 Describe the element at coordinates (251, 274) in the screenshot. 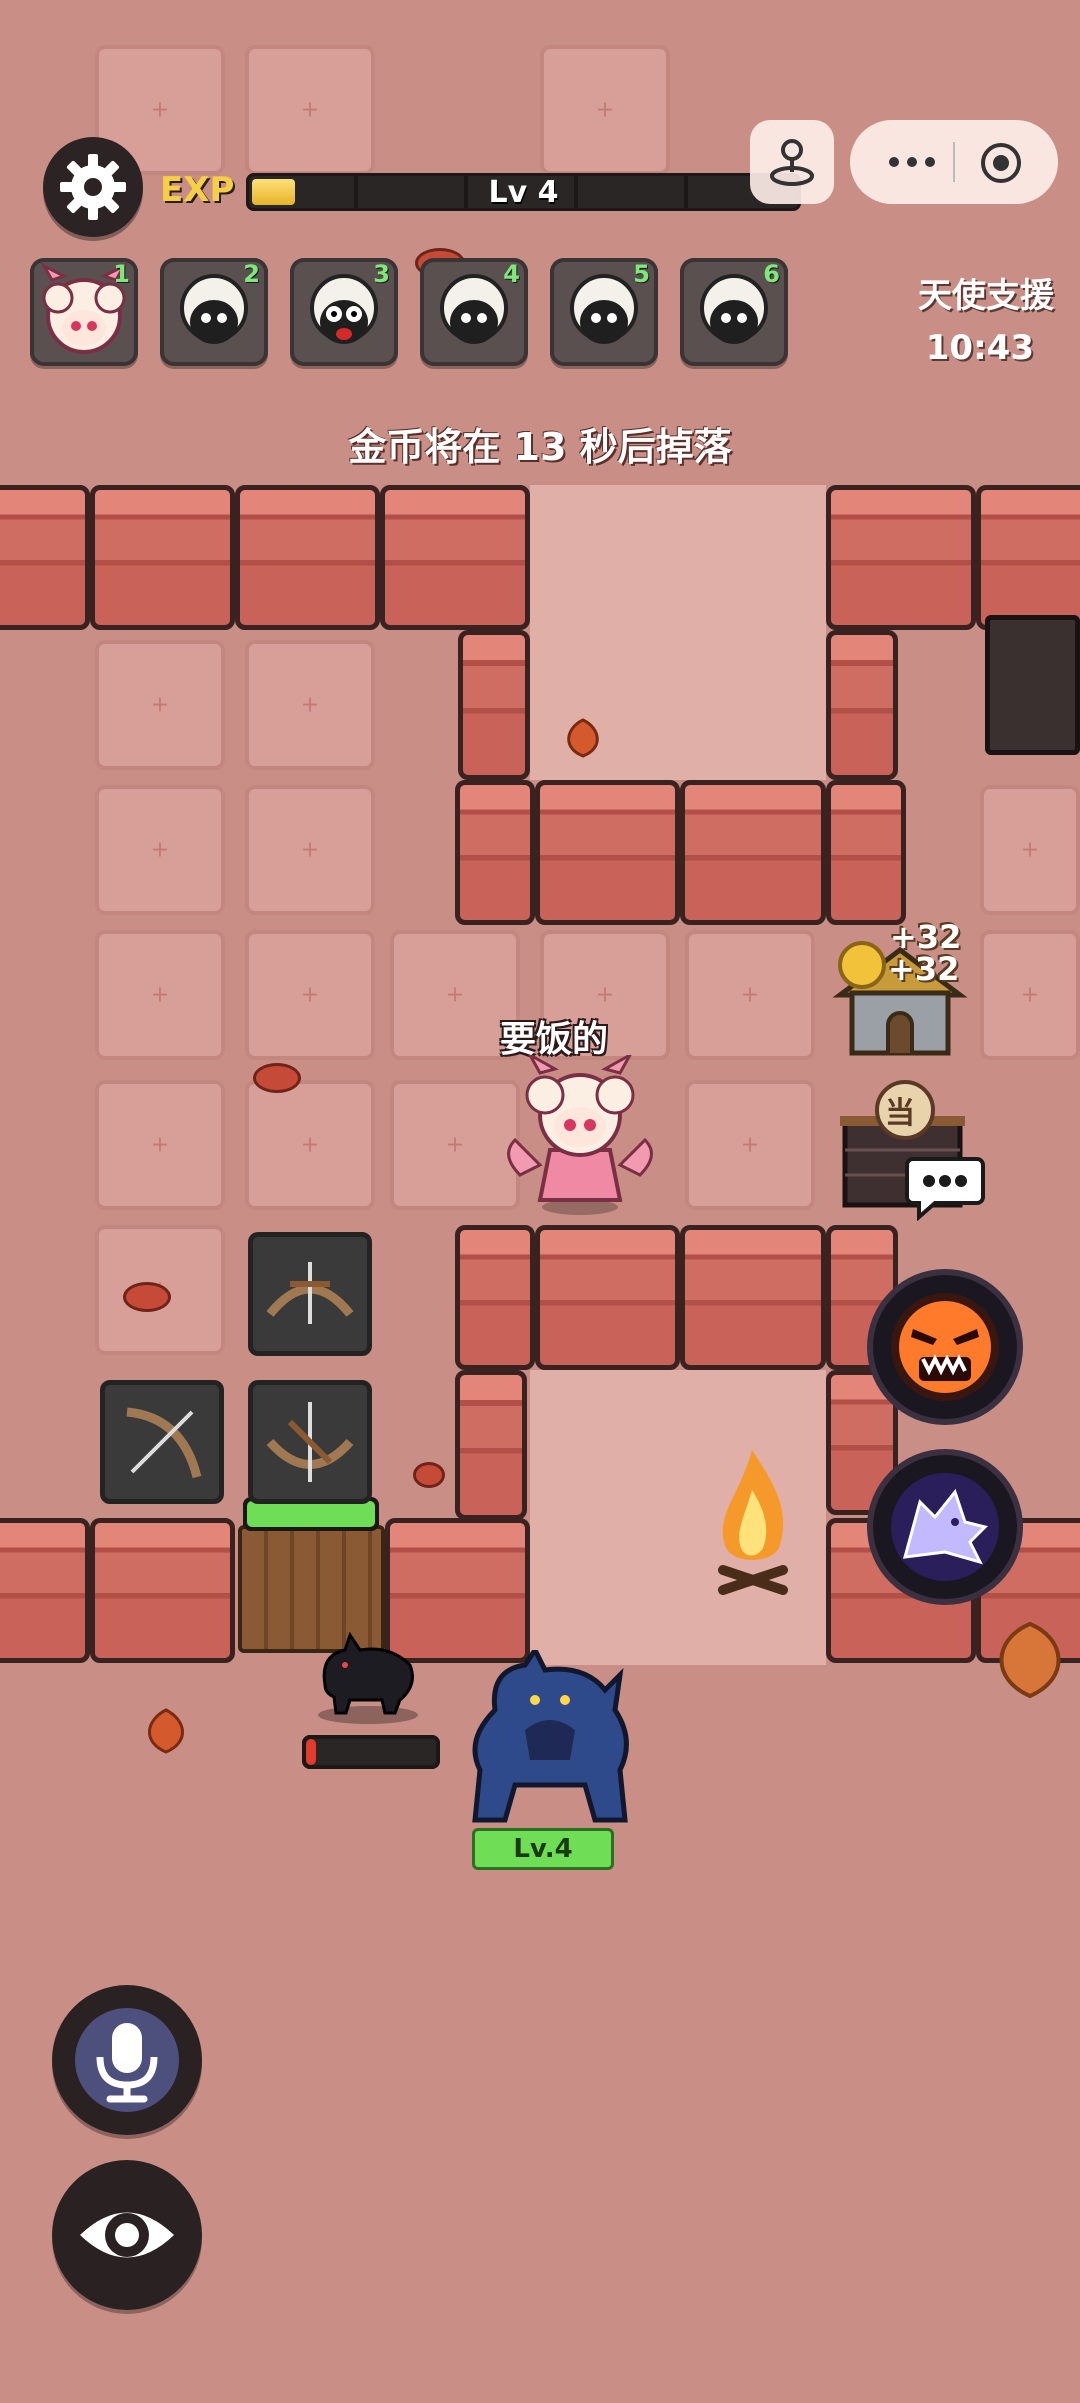

I see `slot-number: 2` at that location.